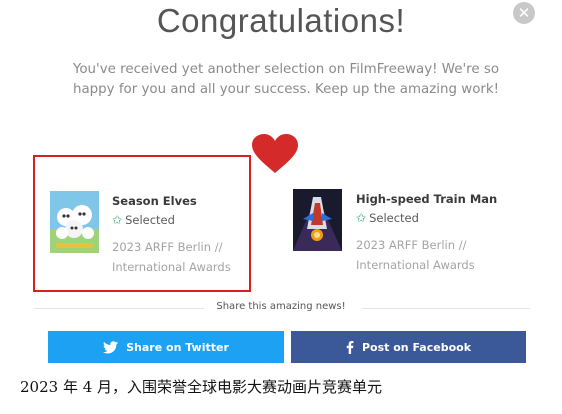  I want to click on film-title: High-speed Train Man, so click(427, 199).